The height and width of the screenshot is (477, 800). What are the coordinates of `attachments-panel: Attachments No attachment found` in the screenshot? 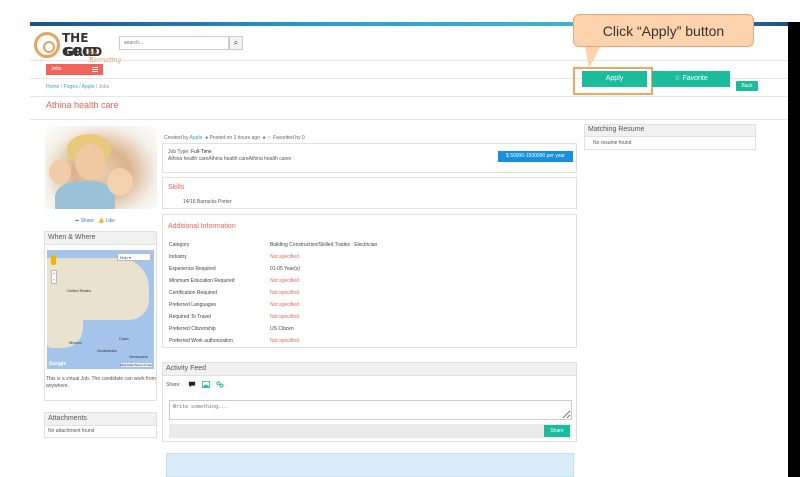 It's located at (100, 425).